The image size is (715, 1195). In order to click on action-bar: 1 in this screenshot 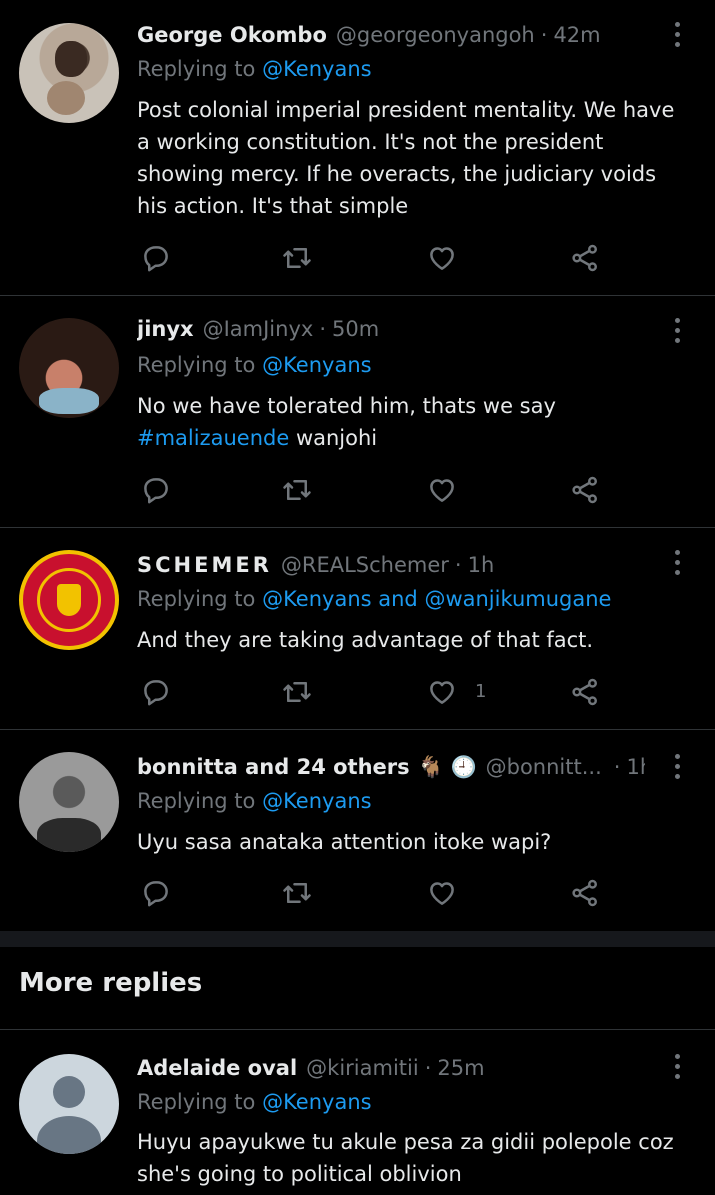, I will do `click(357, 692)`.